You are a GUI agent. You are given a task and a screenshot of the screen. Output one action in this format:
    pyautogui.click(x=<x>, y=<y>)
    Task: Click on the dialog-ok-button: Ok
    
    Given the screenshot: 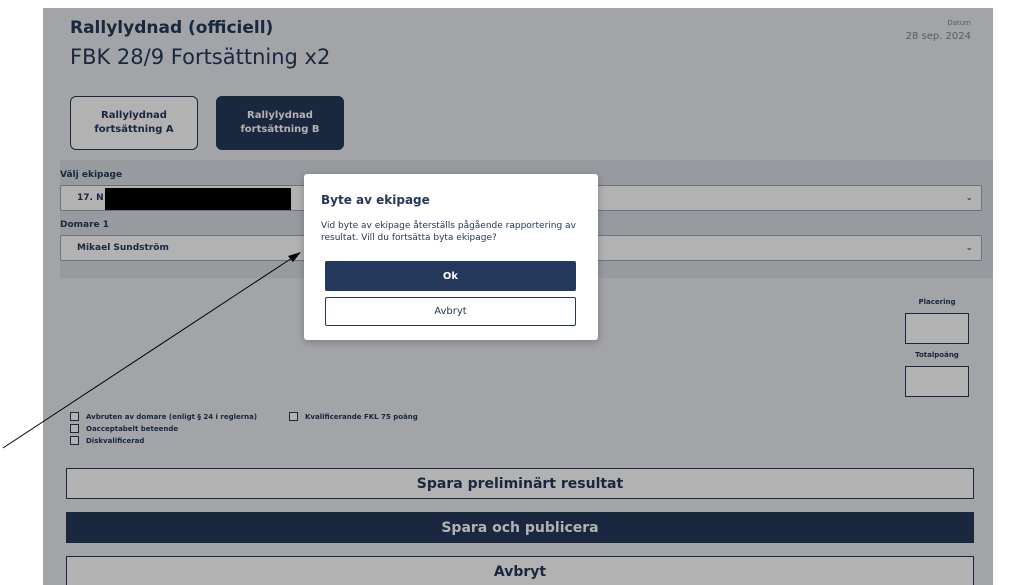 What is the action you would take?
    pyautogui.click(x=450, y=276)
    